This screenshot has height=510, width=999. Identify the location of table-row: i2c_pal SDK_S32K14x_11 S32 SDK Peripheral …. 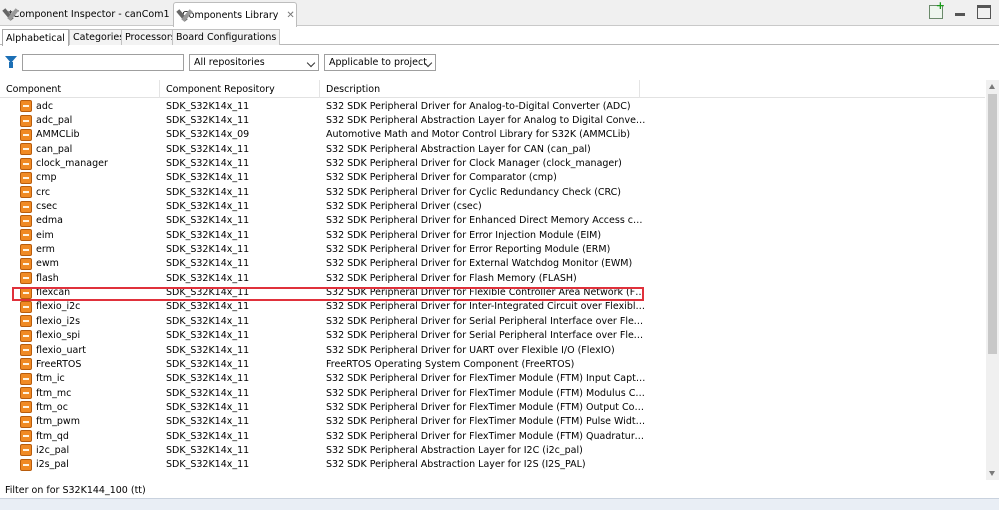
(492, 450).